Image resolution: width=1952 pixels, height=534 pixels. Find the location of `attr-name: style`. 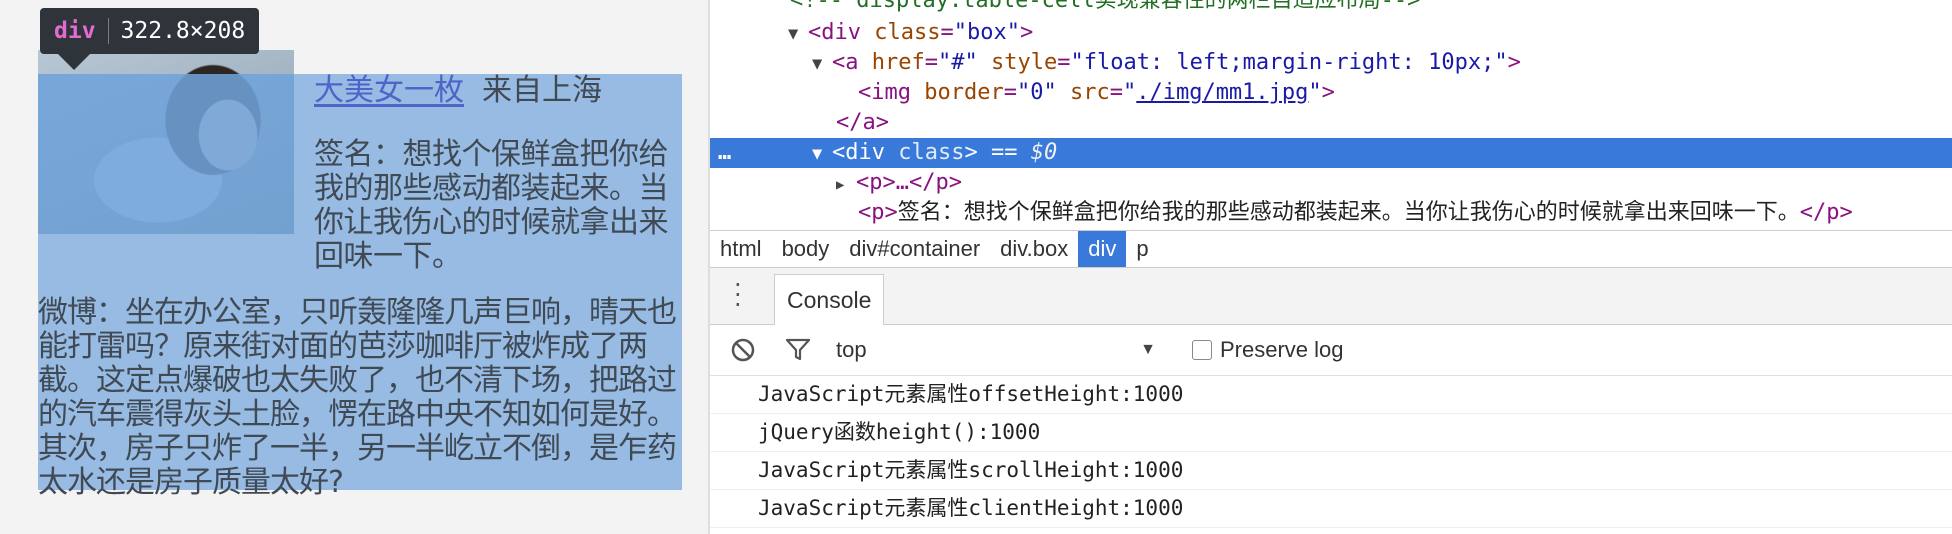

attr-name: style is located at coordinates (1024, 62).